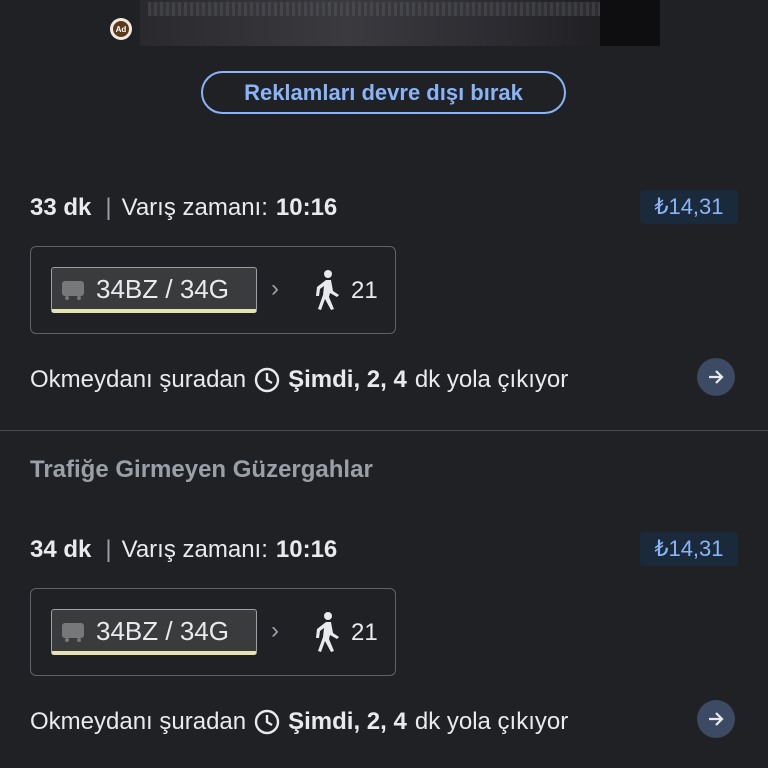 This screenshot has width=768, height=768. What do you see at coordinates (61, 549) in the screenshot?
I see `route-duration: 34 dk` at bounding box center [61, 549].